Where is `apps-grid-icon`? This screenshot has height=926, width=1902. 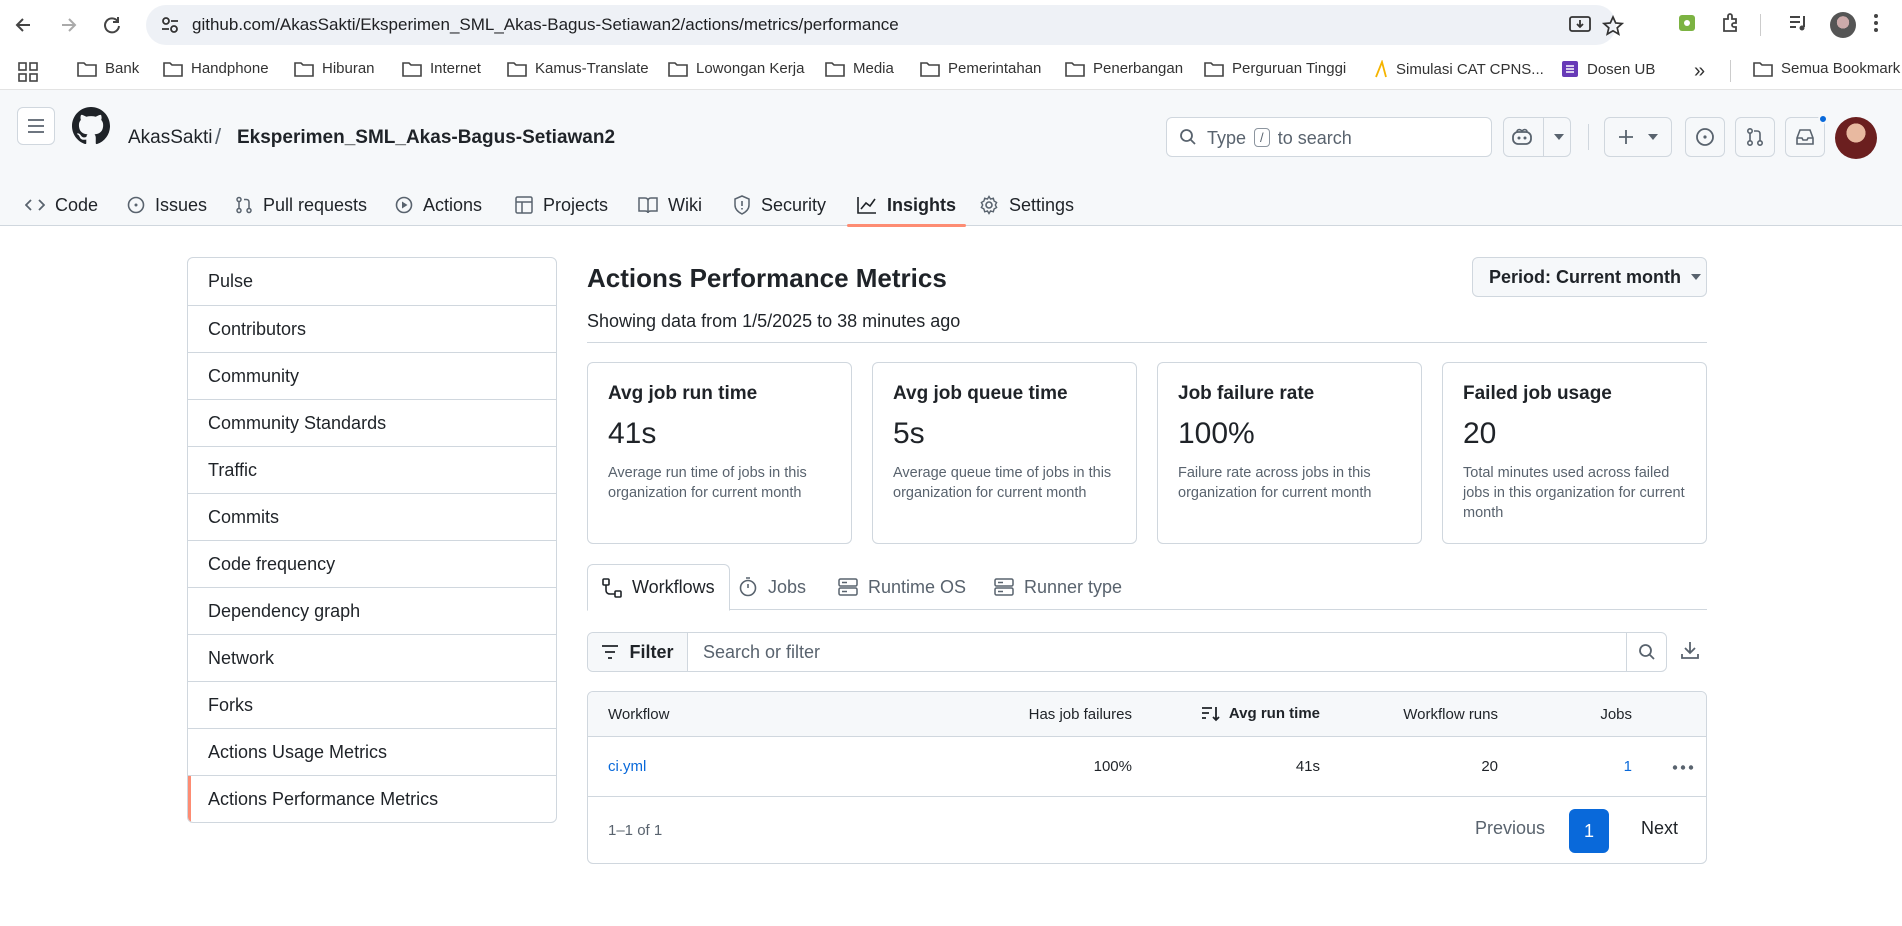
apps-grid-icon is located at coordinates (28, 72).